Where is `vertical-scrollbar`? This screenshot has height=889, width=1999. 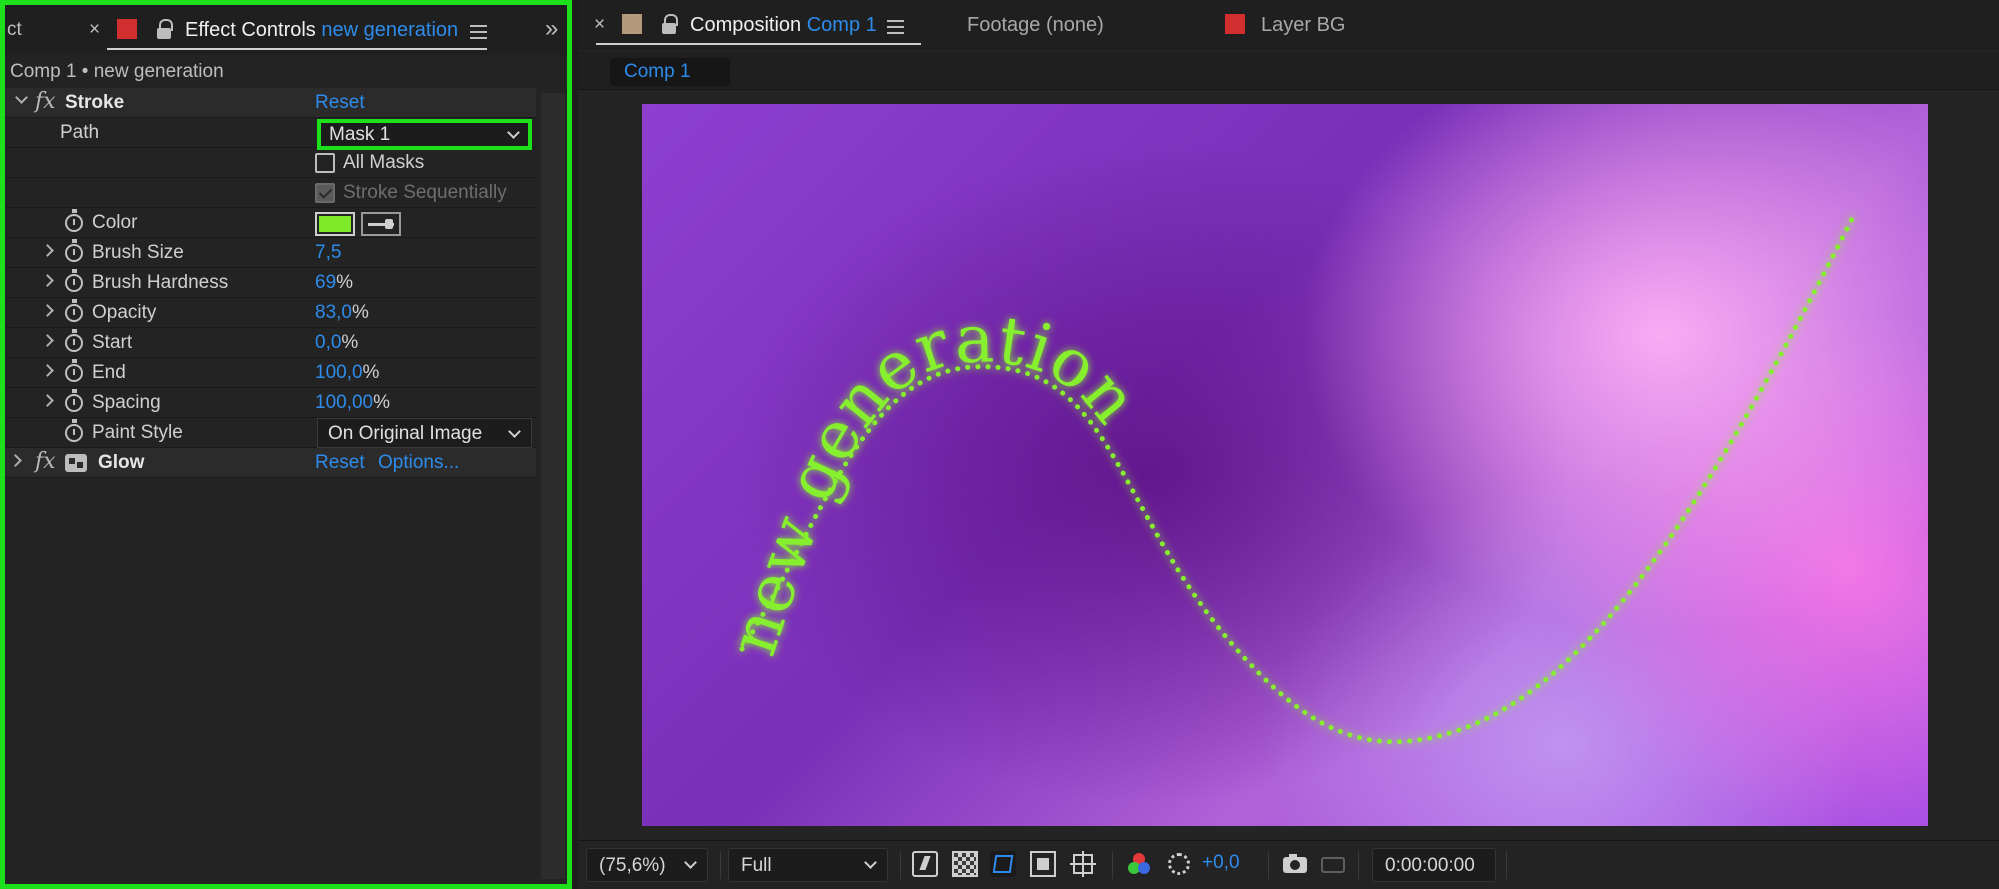 vertical-scrollbar is located at coordinates (553, 486).